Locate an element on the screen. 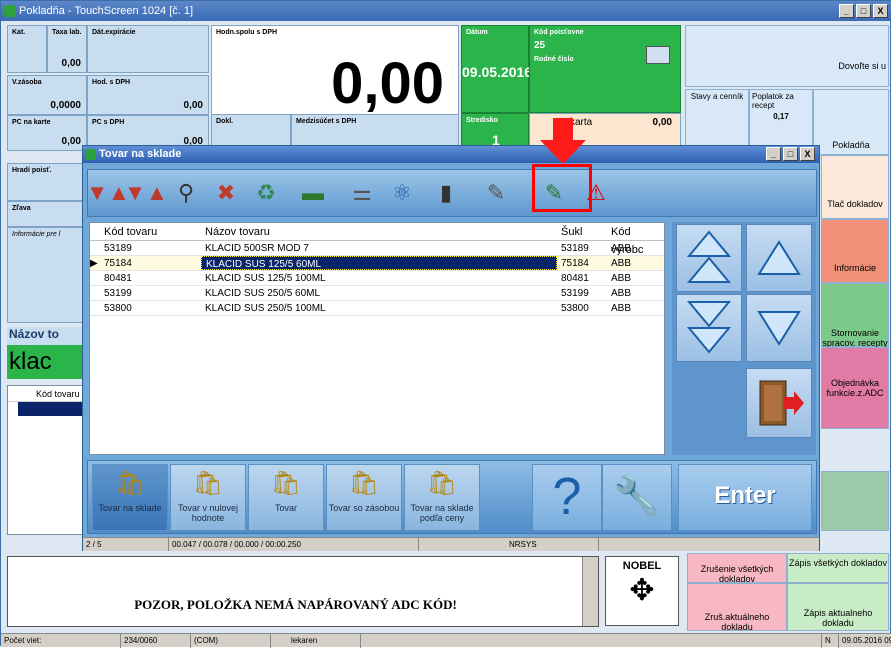  tovar-button: 🛍 Tovar is located at coordinates (286, 497).